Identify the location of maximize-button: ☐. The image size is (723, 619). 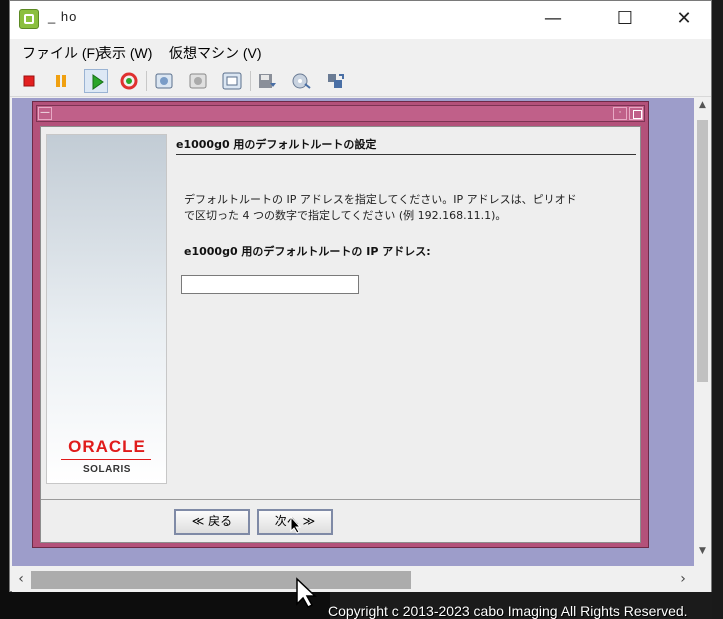
(625, 20).